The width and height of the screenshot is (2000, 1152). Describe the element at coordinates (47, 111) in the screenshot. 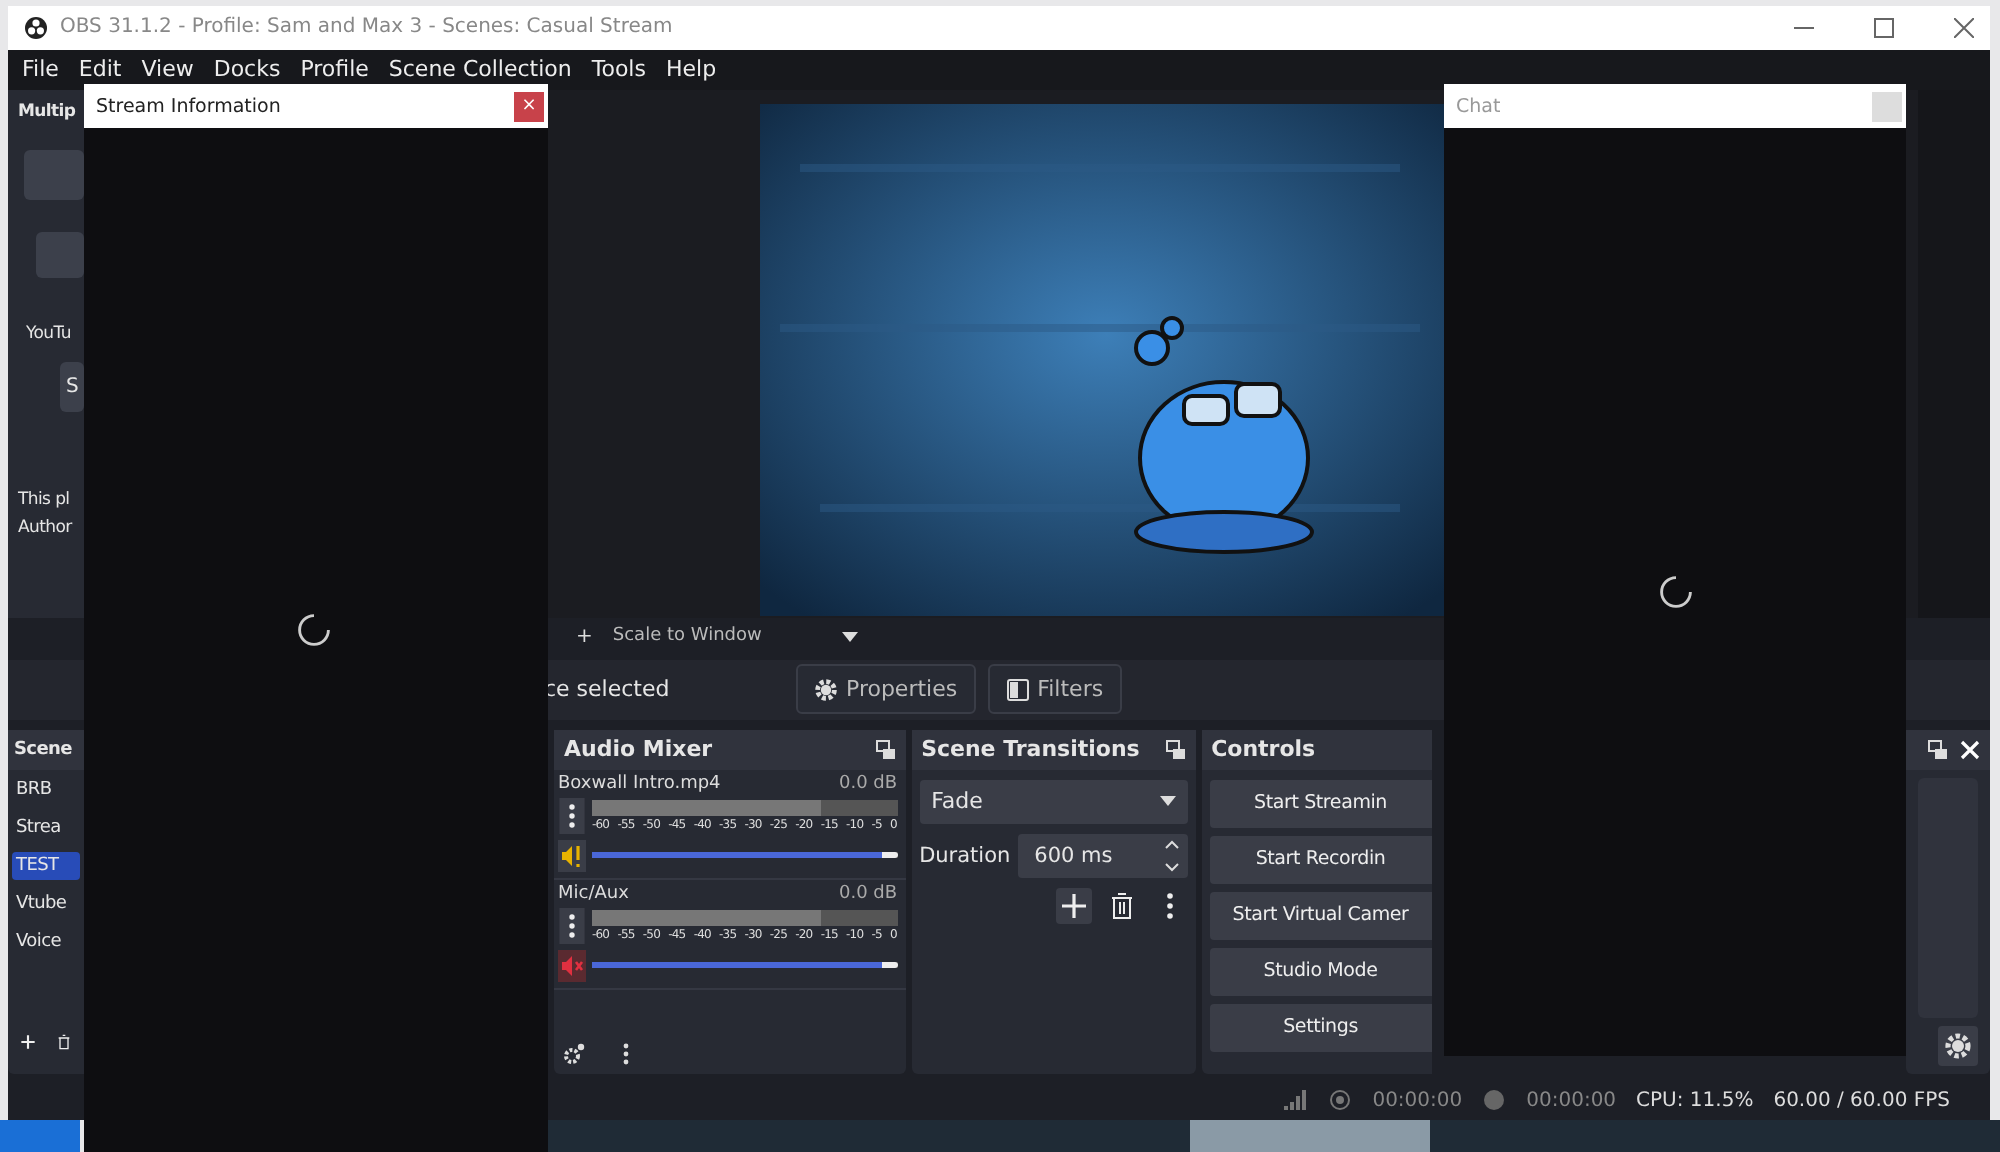

I see `dock-title: Multip` at that location.